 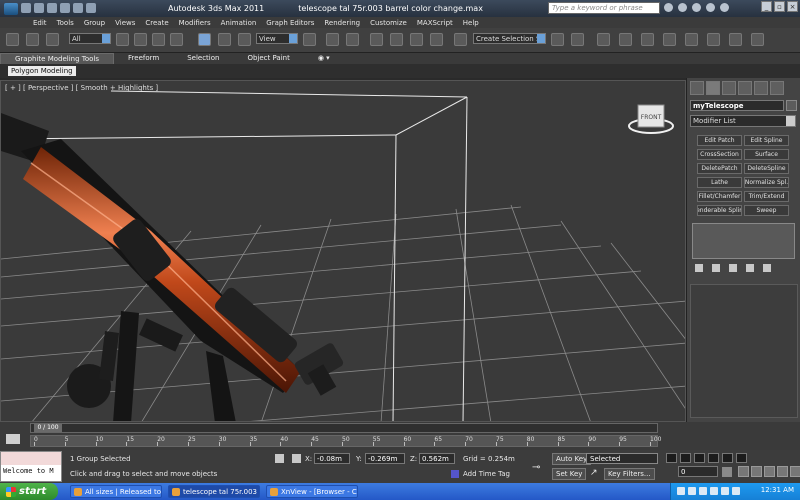 I want to click on modifier-stack, so click(x=743, y=241).